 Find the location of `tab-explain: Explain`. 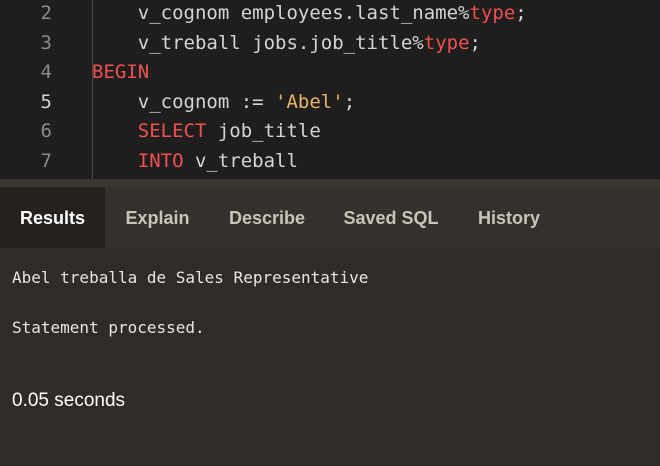

tab-explain: Explain is located at coordinates (157, 217).